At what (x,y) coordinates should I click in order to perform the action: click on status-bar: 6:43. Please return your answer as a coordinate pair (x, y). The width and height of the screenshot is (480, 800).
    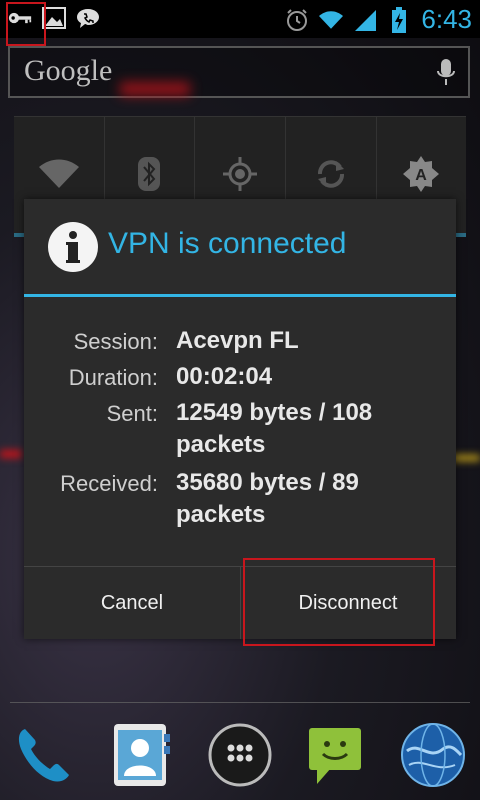
    Looking at the image, I should click on (240, 23).